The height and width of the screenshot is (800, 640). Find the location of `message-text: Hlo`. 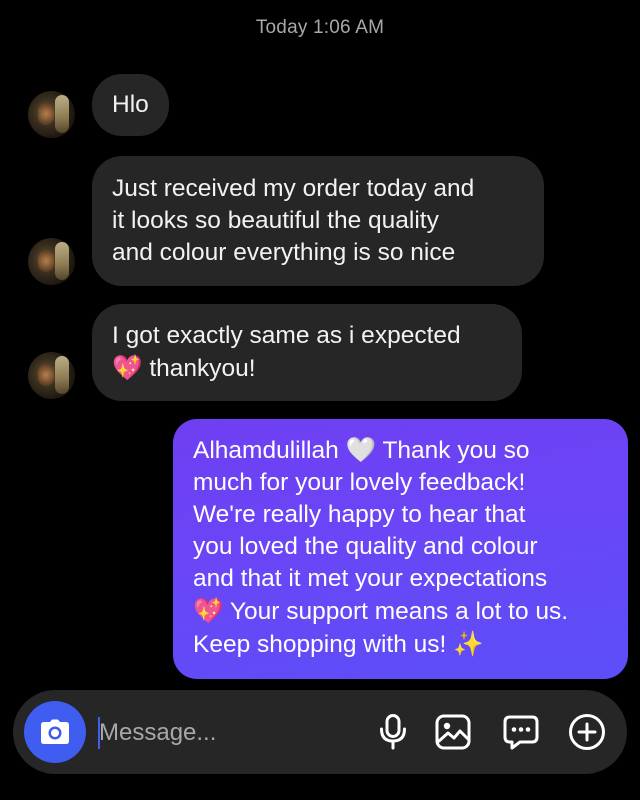

message-text: Hlo is located at coordinates (130, 104).